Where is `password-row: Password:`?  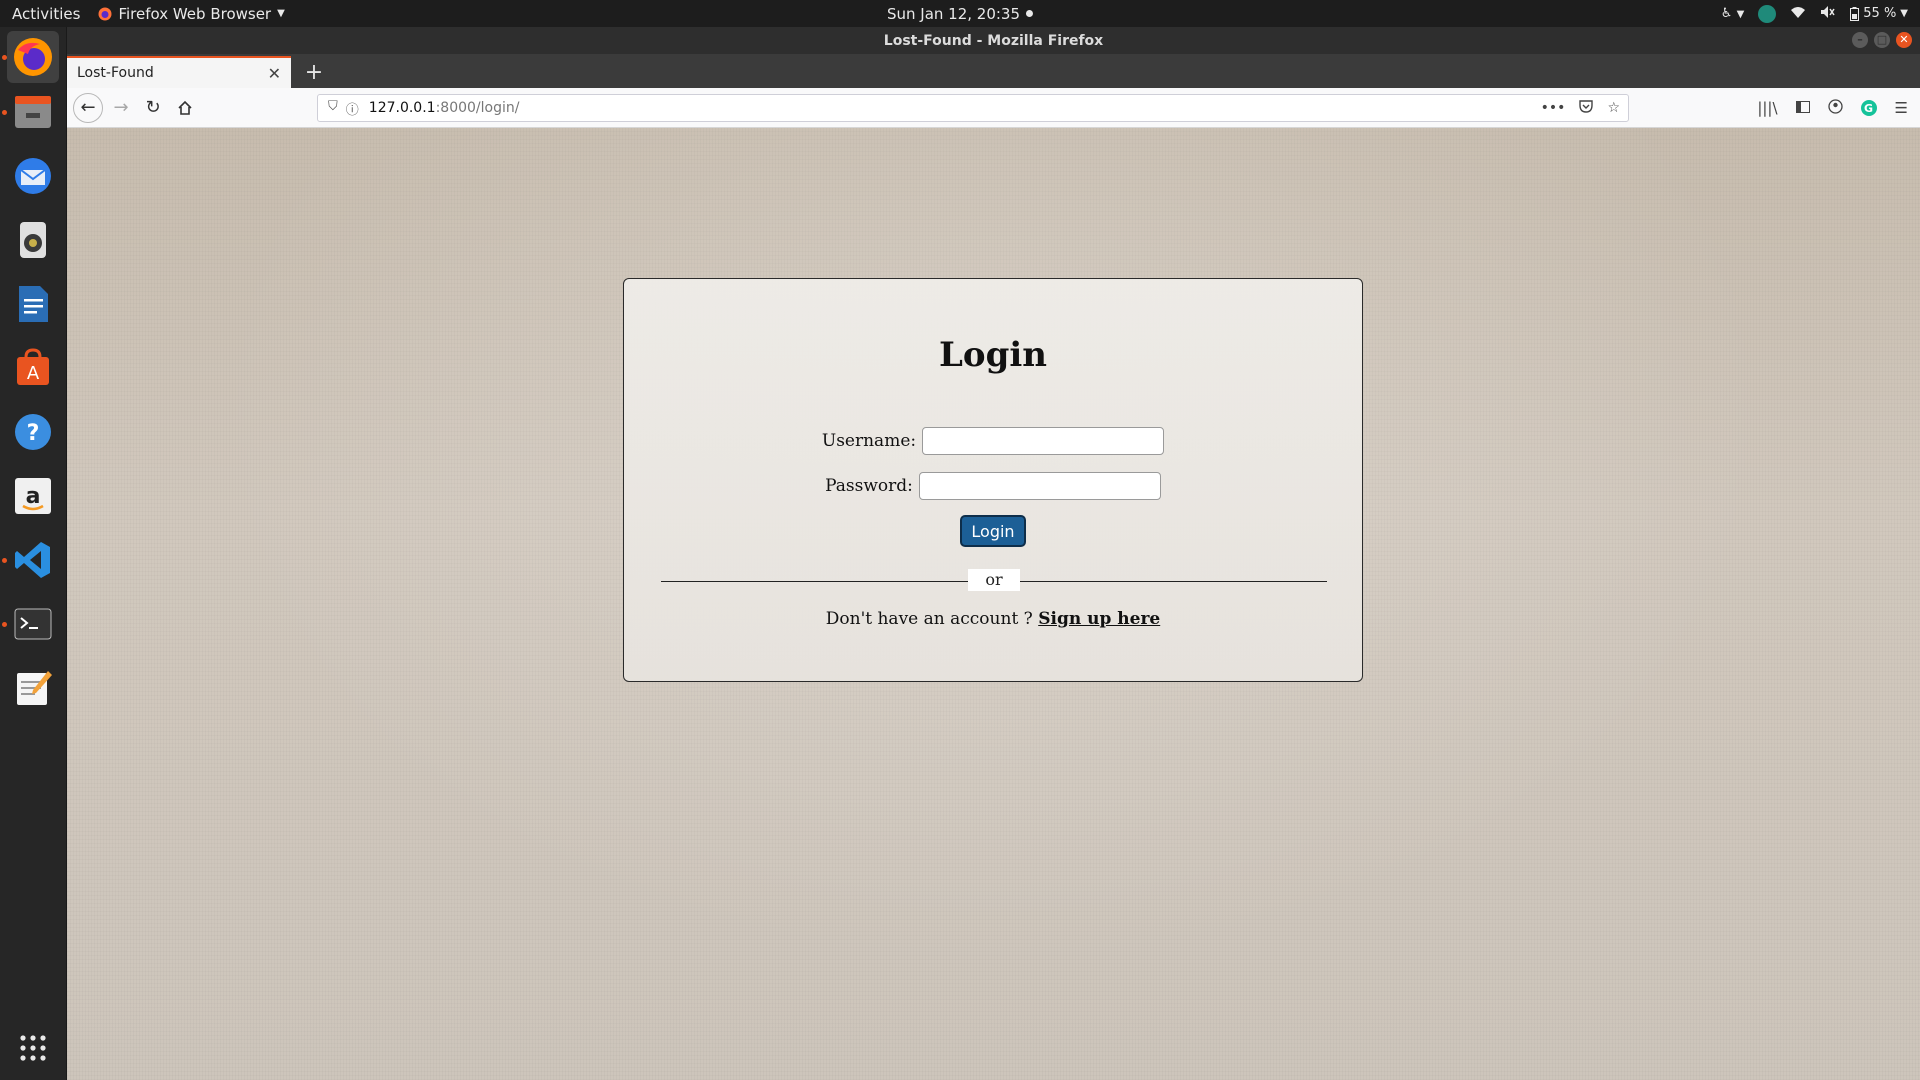
password-row: Password: is located at coordinates (993, 486).